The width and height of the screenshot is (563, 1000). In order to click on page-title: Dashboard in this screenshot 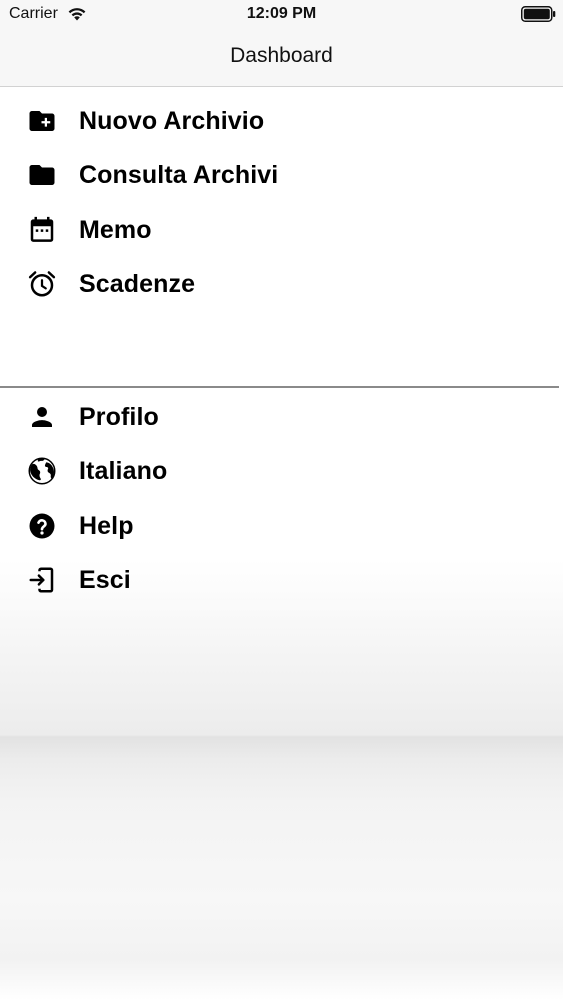, I will do `click(281, 55)`.